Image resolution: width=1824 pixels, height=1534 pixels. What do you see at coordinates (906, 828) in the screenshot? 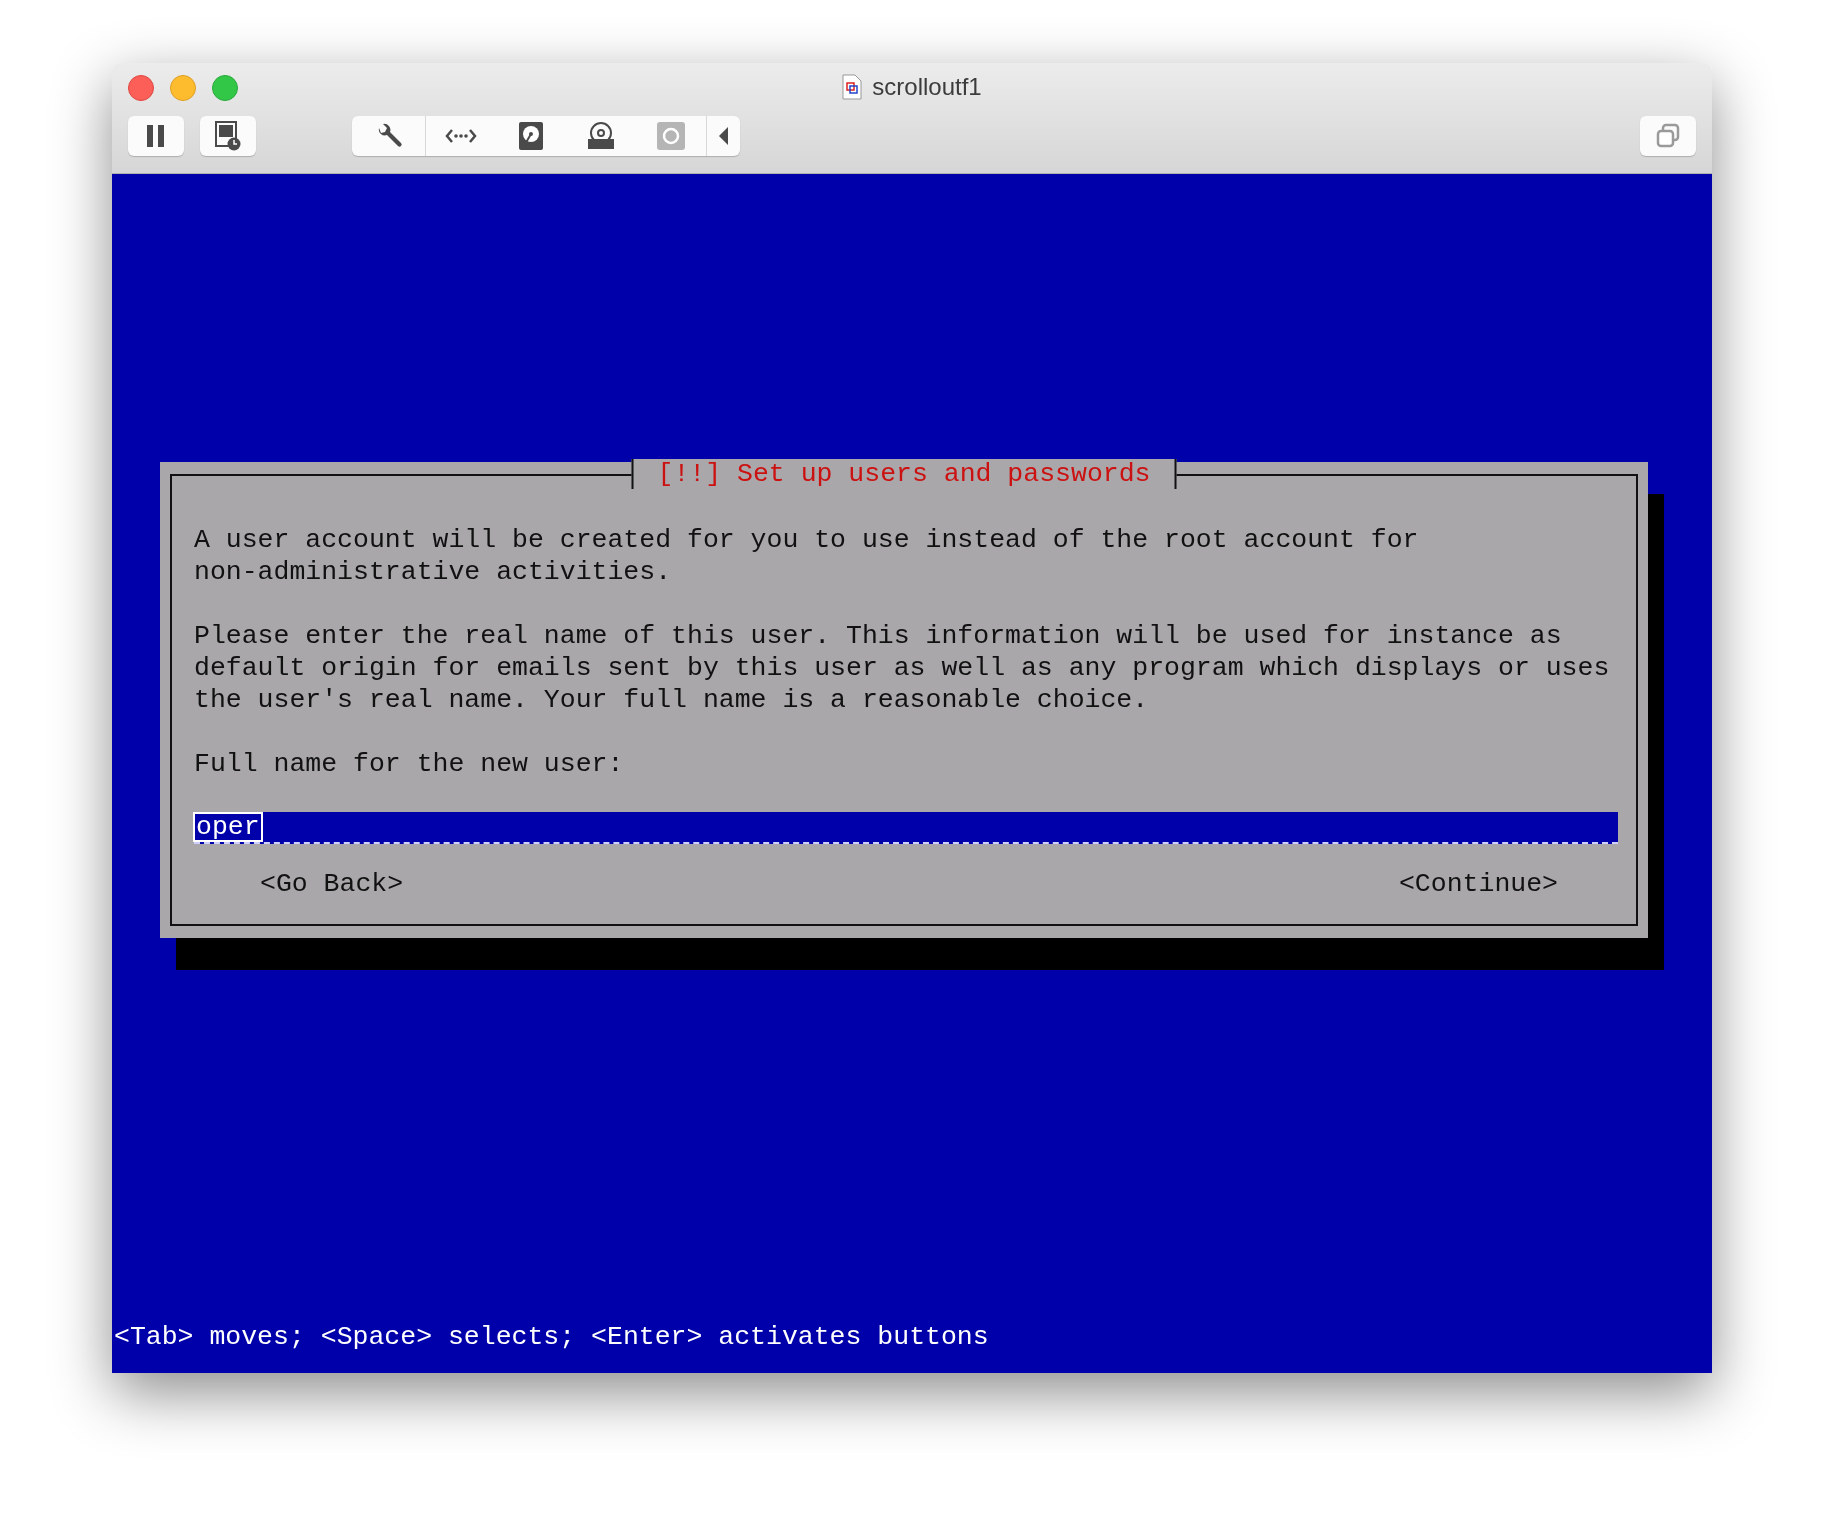
I see `full-name-field: oper` at bounding box center [906, 828].